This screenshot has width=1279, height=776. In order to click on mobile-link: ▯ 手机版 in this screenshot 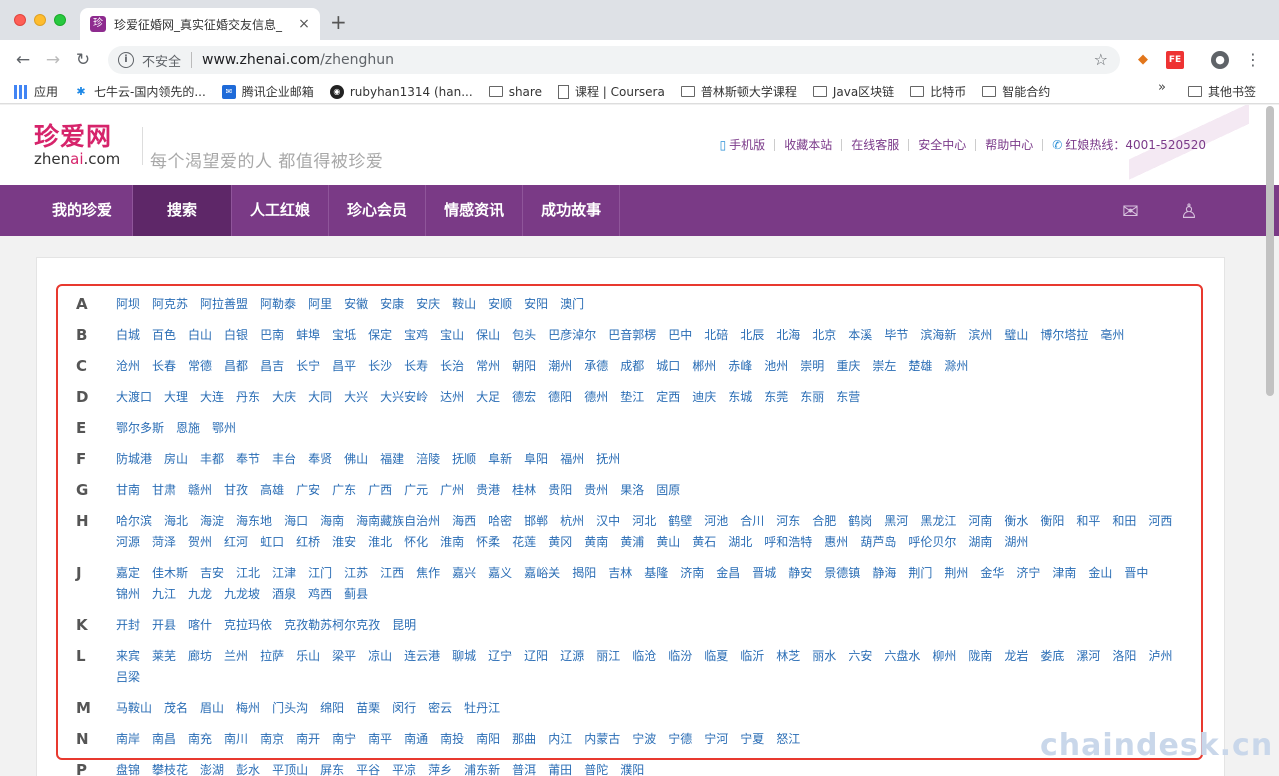, I will do `click(743, 145)`.